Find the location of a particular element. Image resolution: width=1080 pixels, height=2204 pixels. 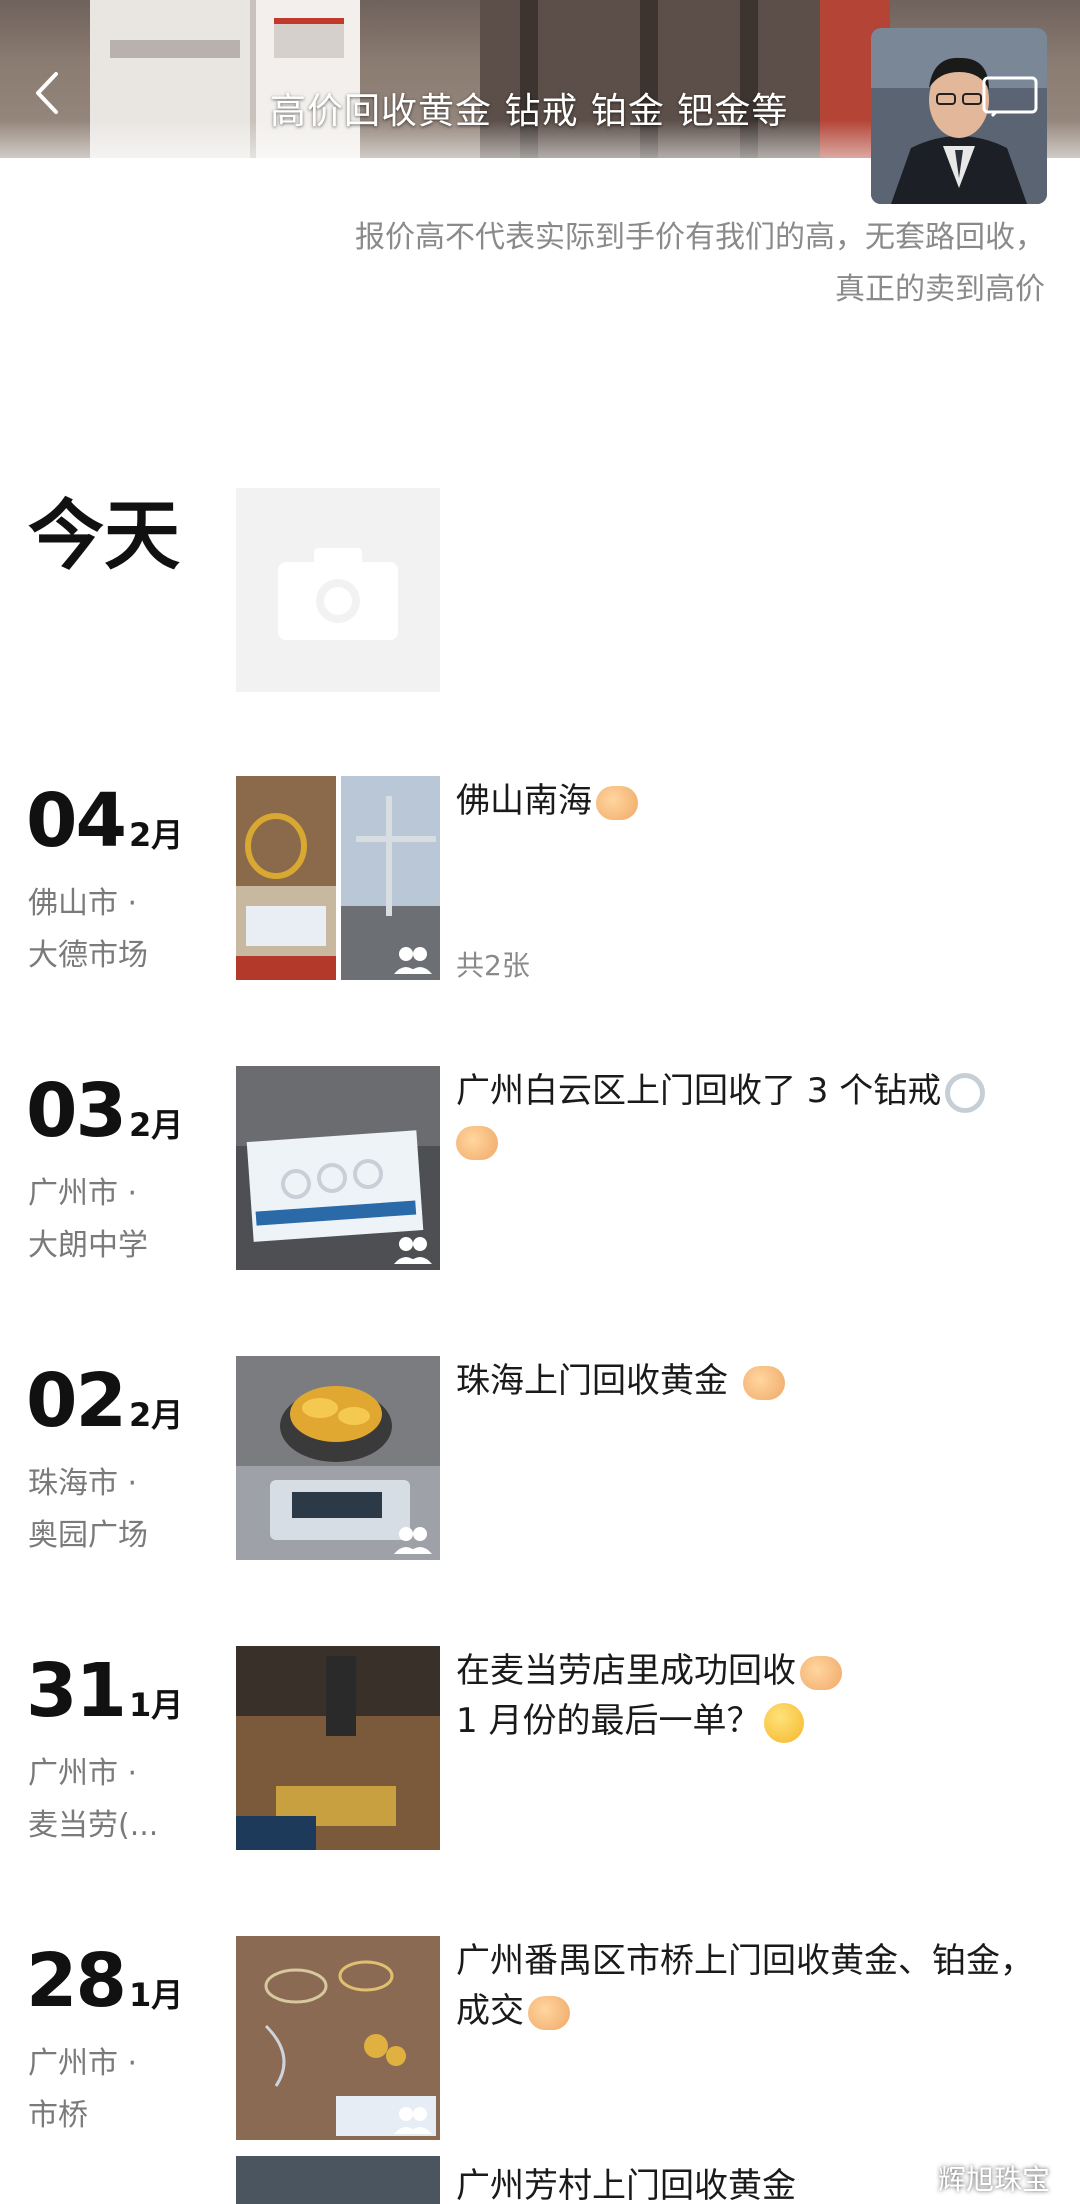

feed-entry: 28 1月 广州市 · 市桥 广州番禺区市桥上门回收黄金、铂金， 成交 is located at coordinates (540, 2051).